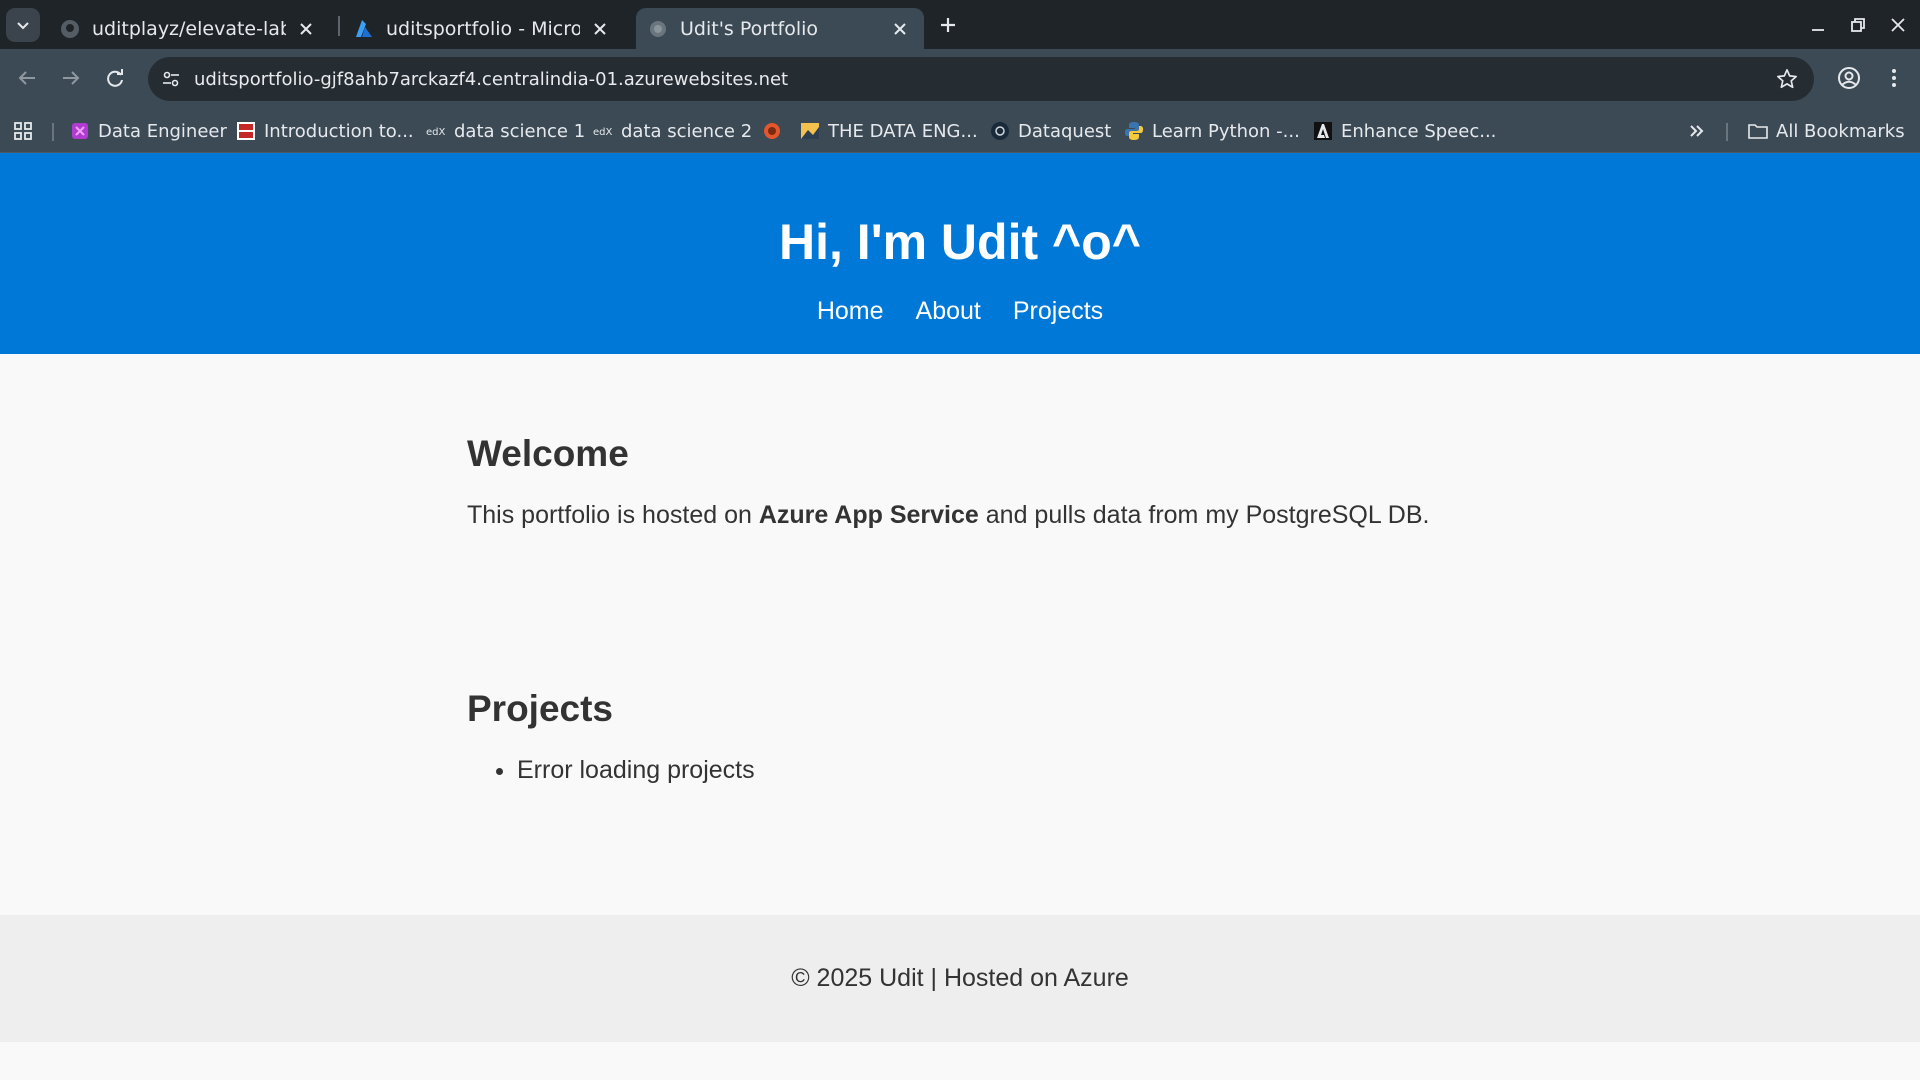  I want to click on bookmark-item: Data Engineer, so click(148, 131).